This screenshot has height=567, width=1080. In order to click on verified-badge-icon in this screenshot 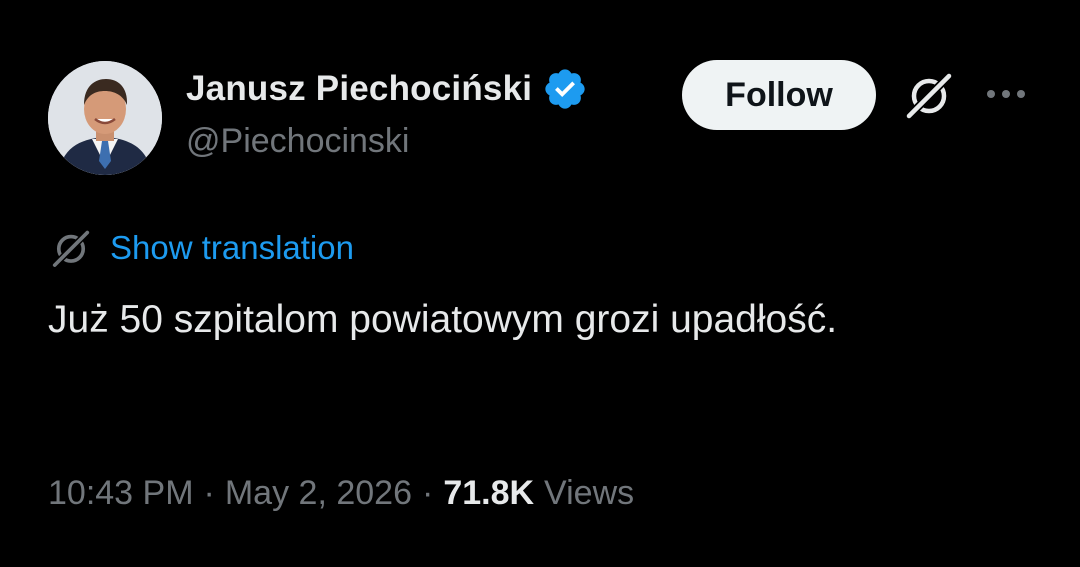, I will do `click(565, 89)`.